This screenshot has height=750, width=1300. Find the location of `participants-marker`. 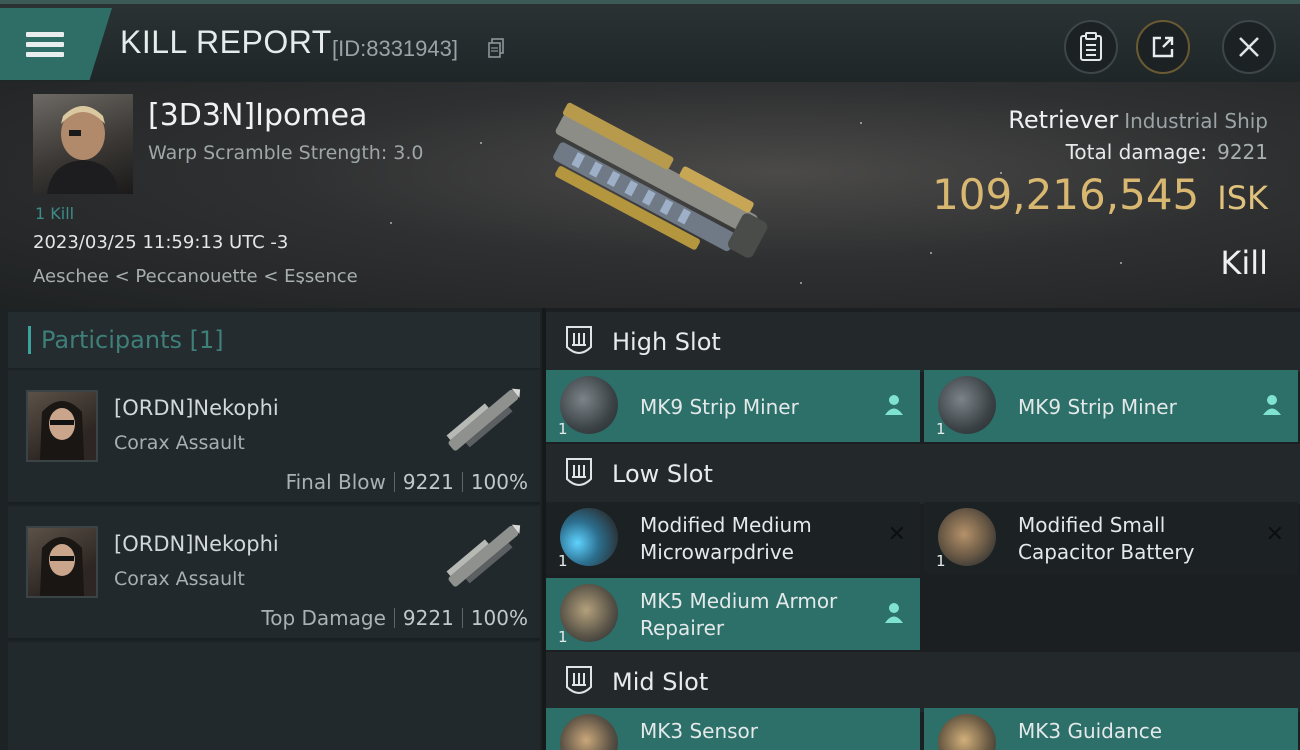

participants-marker is located at coordinates (29, 340).